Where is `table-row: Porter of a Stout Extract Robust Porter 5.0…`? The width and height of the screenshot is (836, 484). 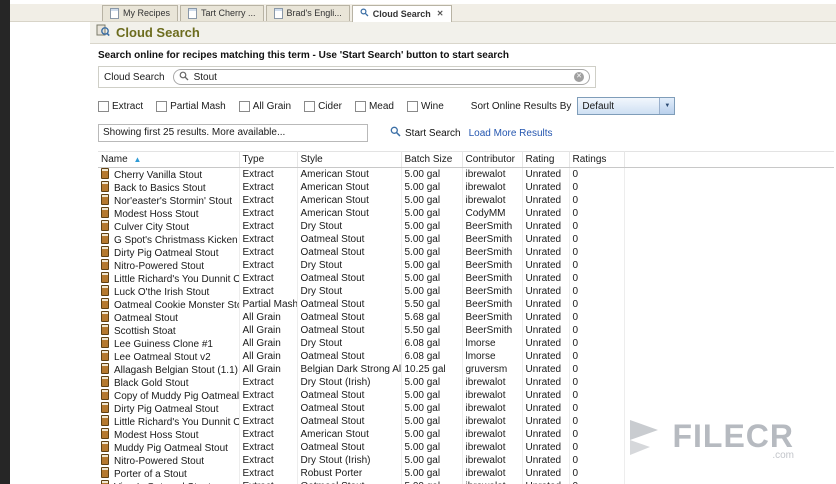 table-row: Porter of a Stout Extract Robust Porter 5.0… is located at coordinates (466, 473).